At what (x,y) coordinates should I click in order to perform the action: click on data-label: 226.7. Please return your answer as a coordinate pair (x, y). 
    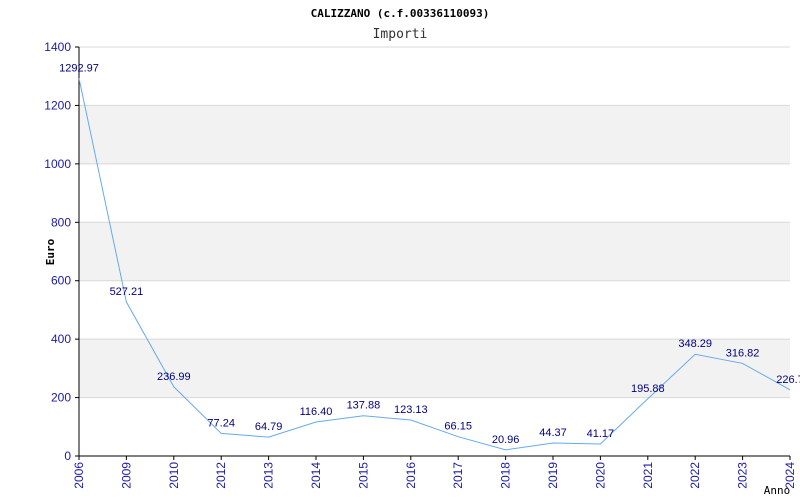
    Looking at the image, I should click on (788, 380).